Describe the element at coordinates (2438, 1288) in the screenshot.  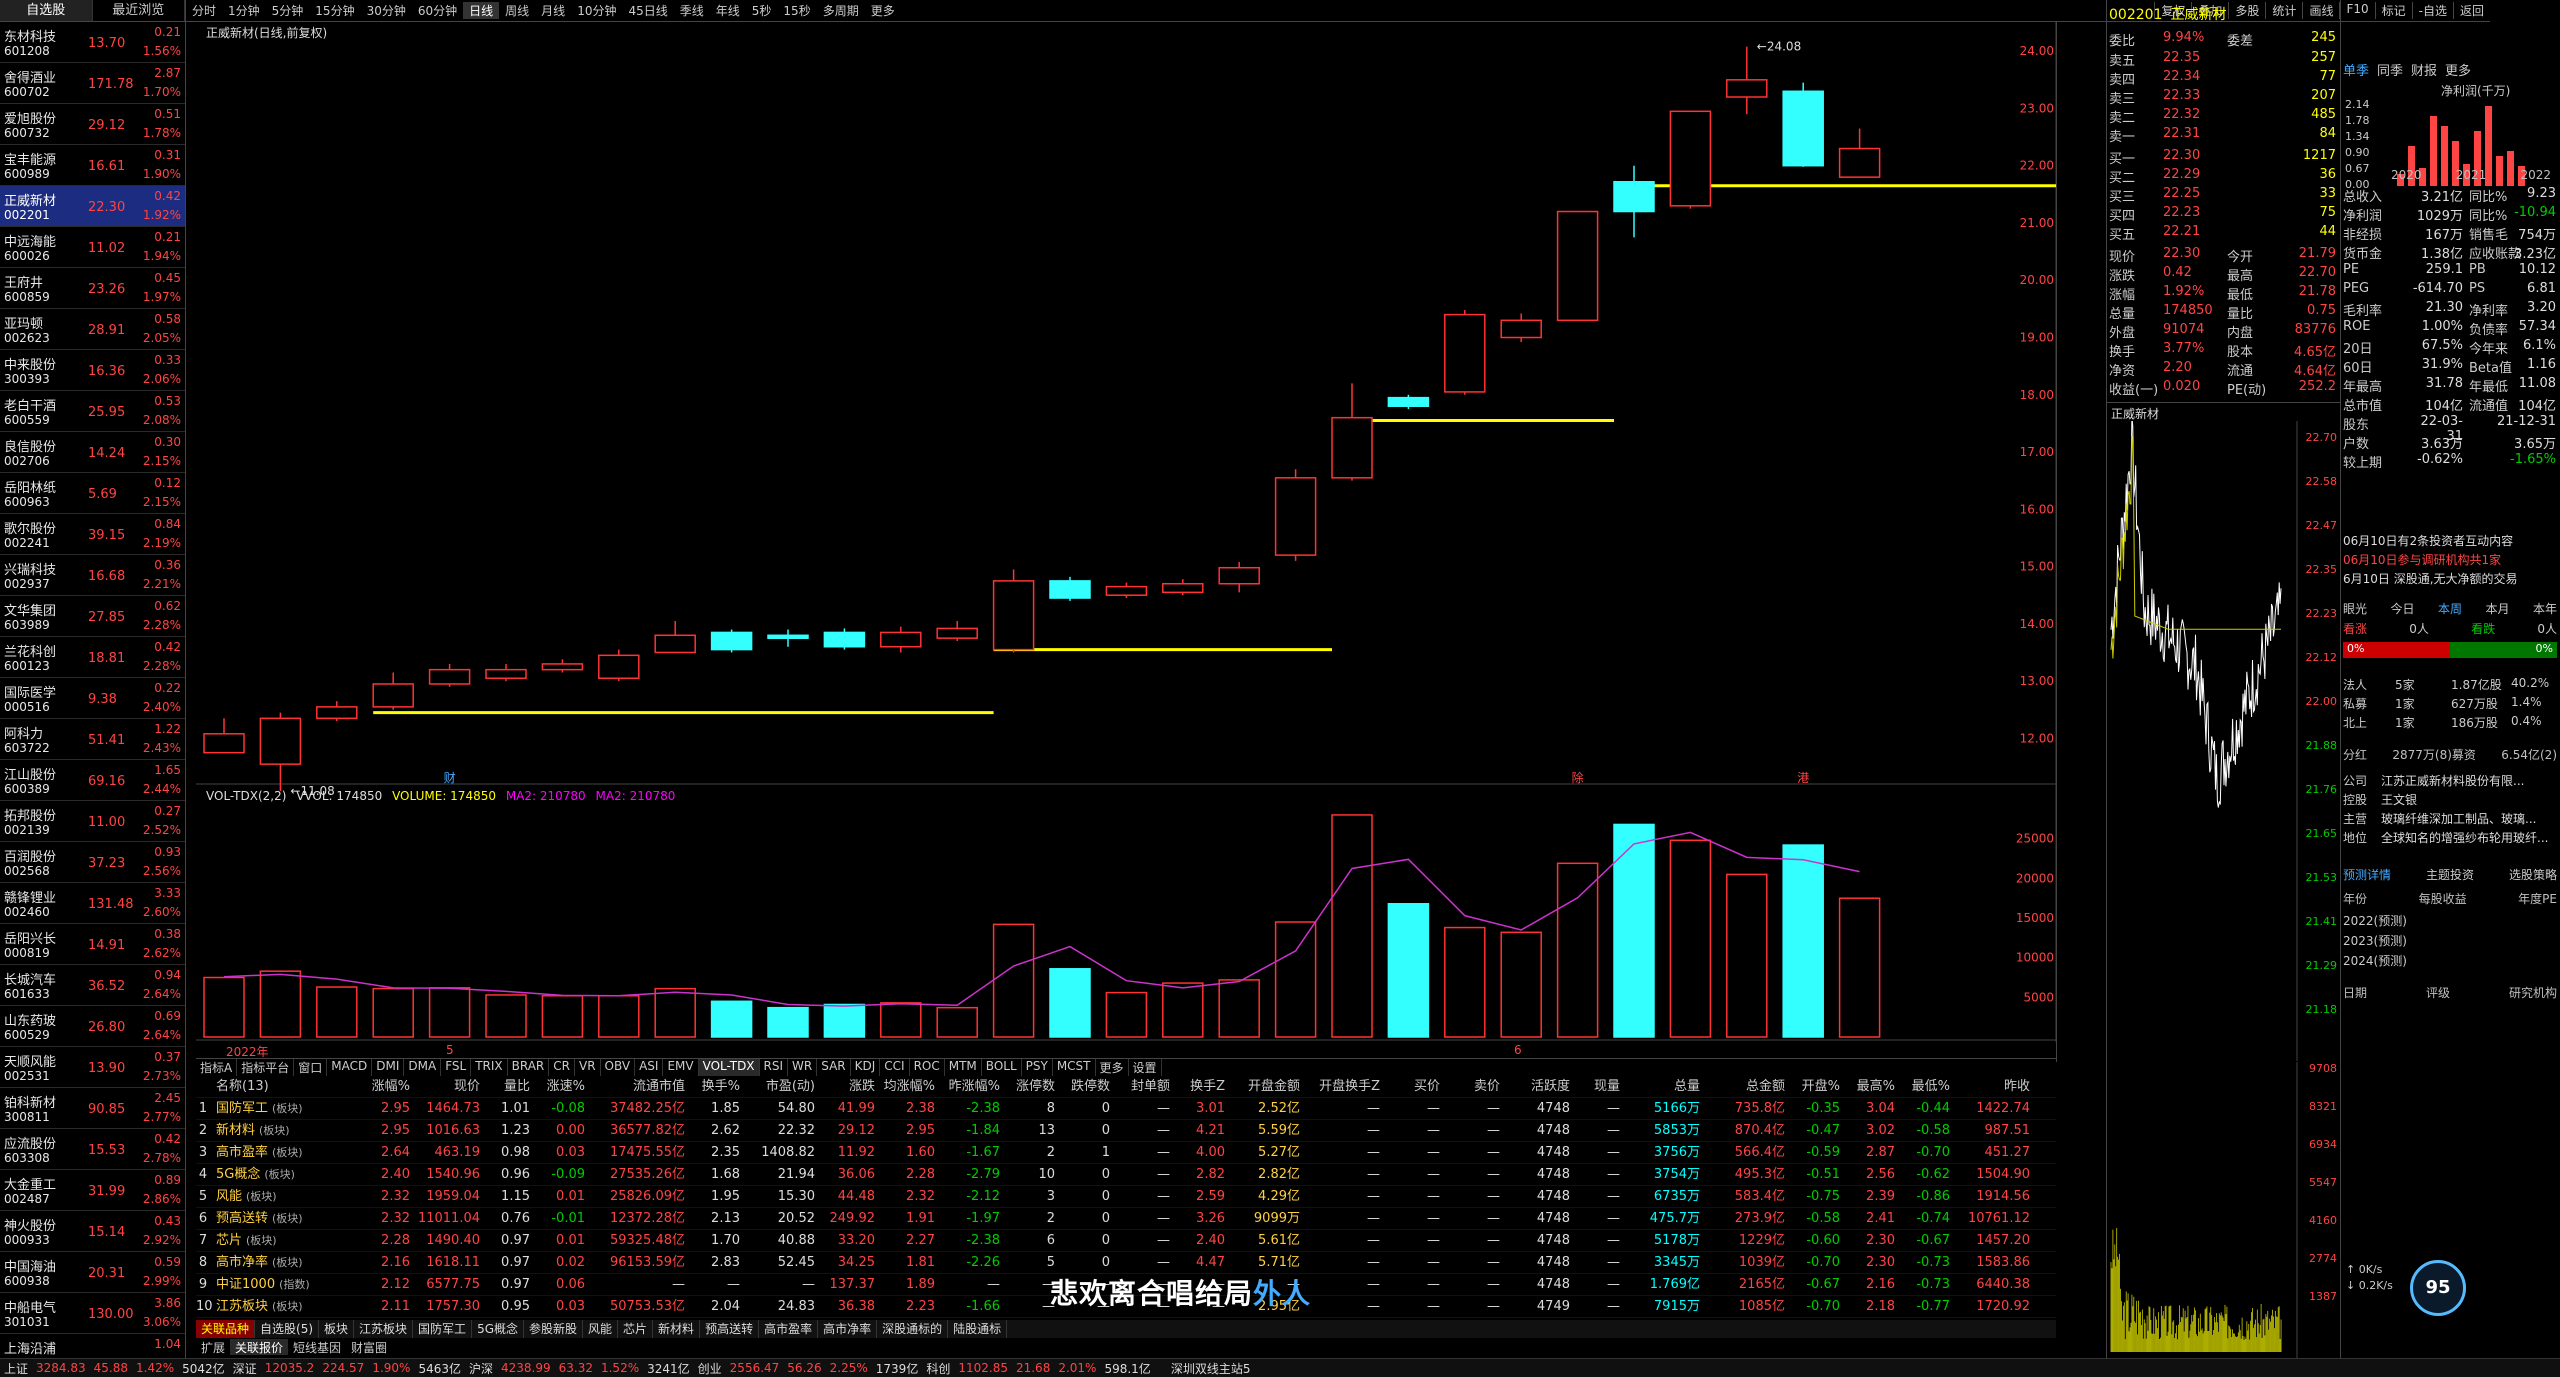
I see `performance-gauge: 95` at that location.